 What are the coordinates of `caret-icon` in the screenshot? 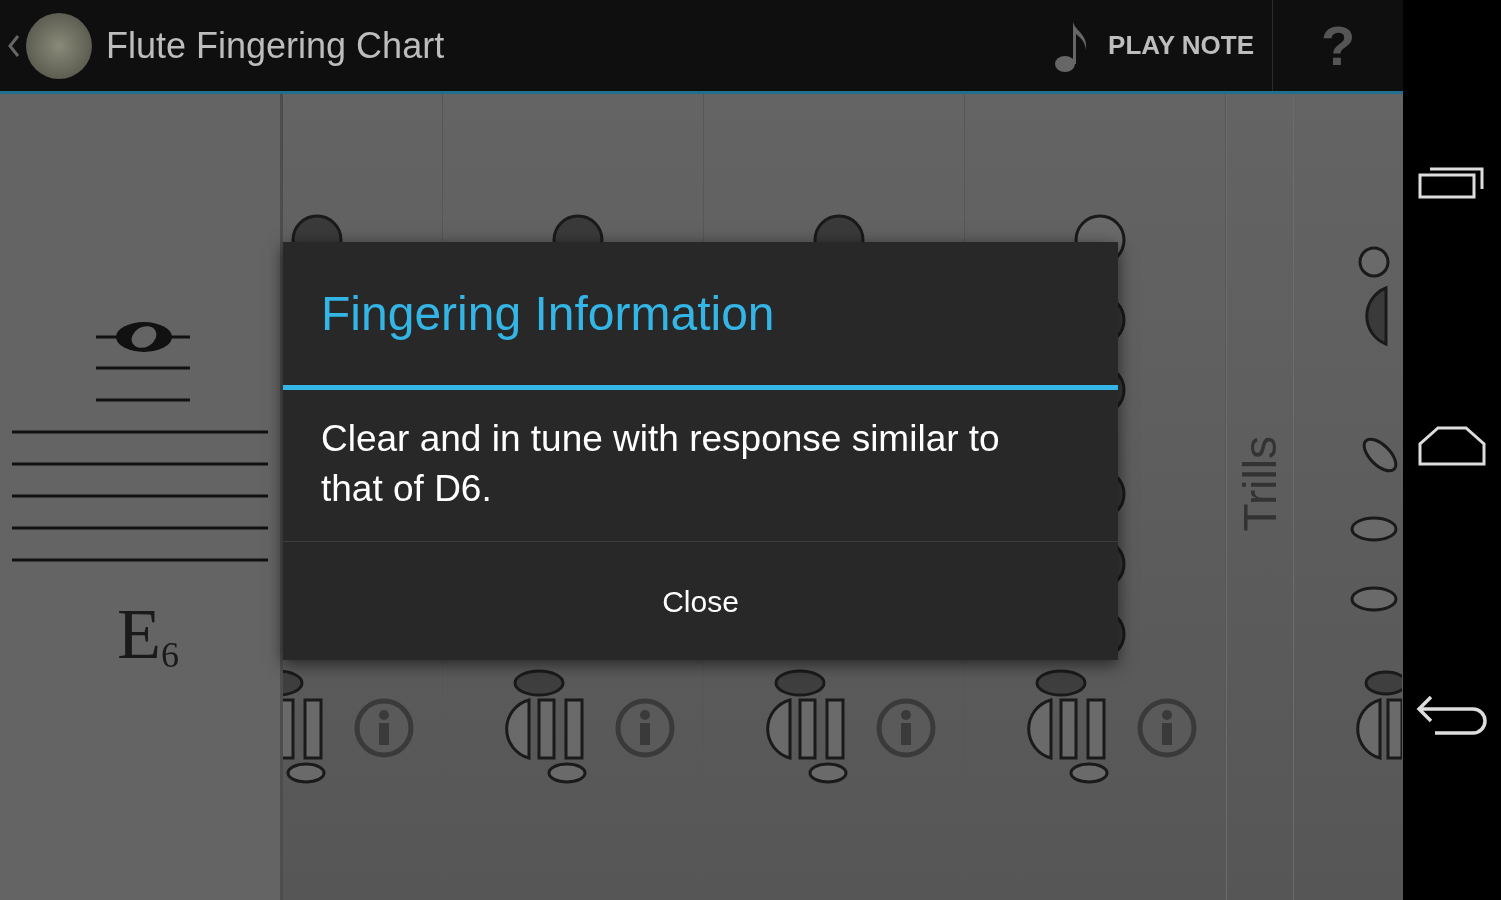 It's located at (14, 45).